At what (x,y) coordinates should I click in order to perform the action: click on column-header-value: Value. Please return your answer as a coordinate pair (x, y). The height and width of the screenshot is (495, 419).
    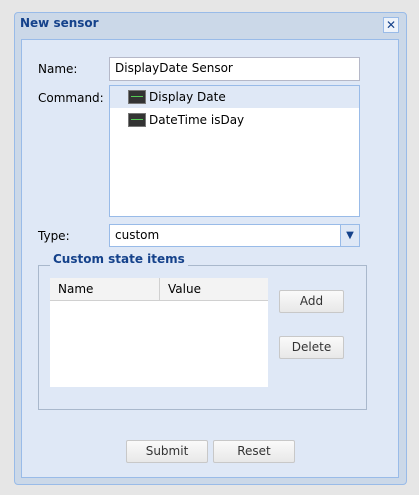
    Looking at the image, I should click on (214, 289).